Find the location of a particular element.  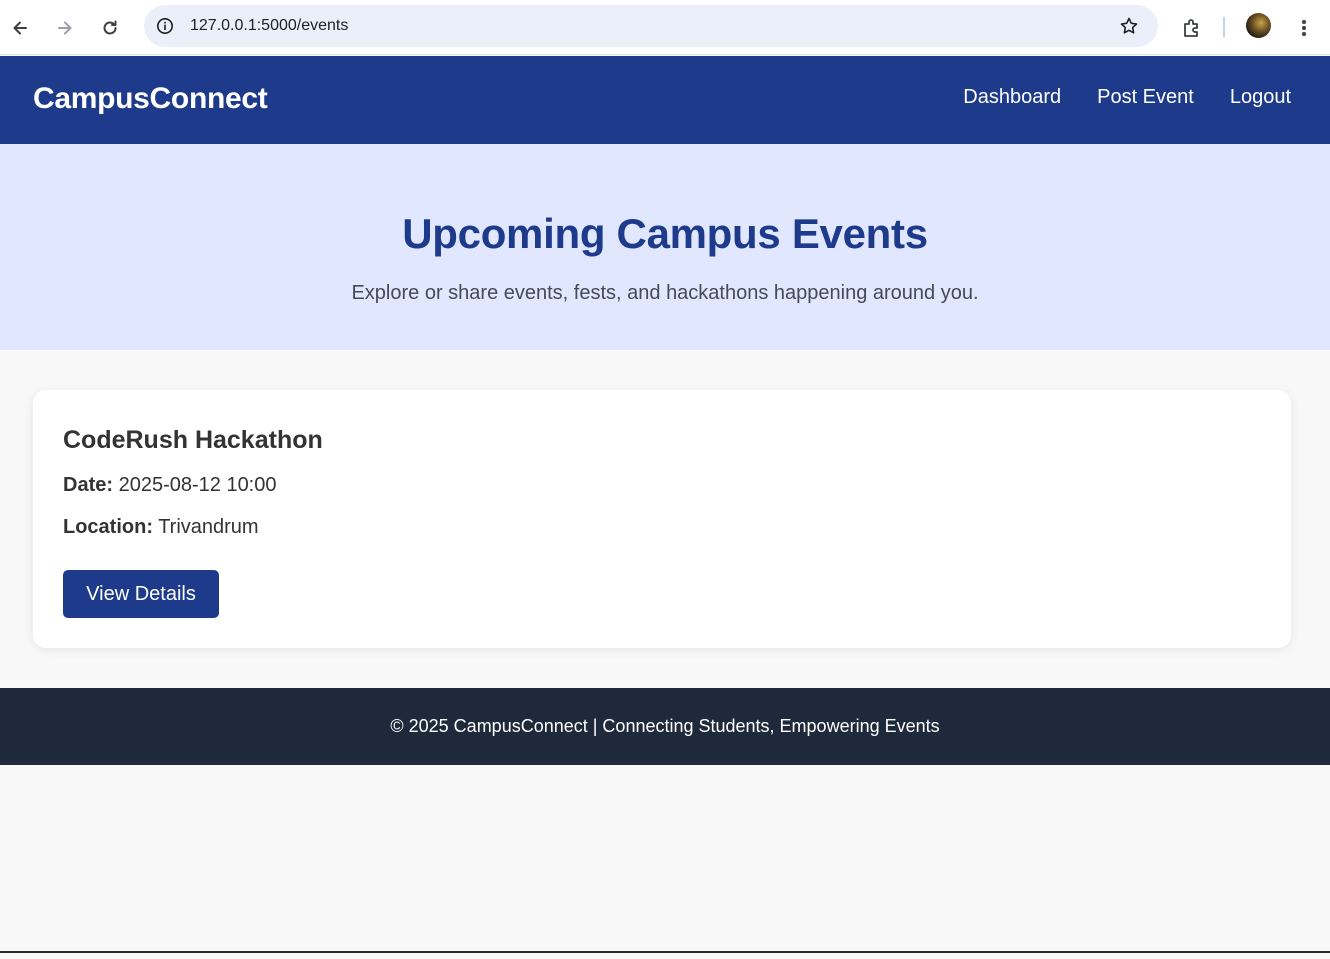

event-location-value: Trivandrum is located at coordinates (208, 527).